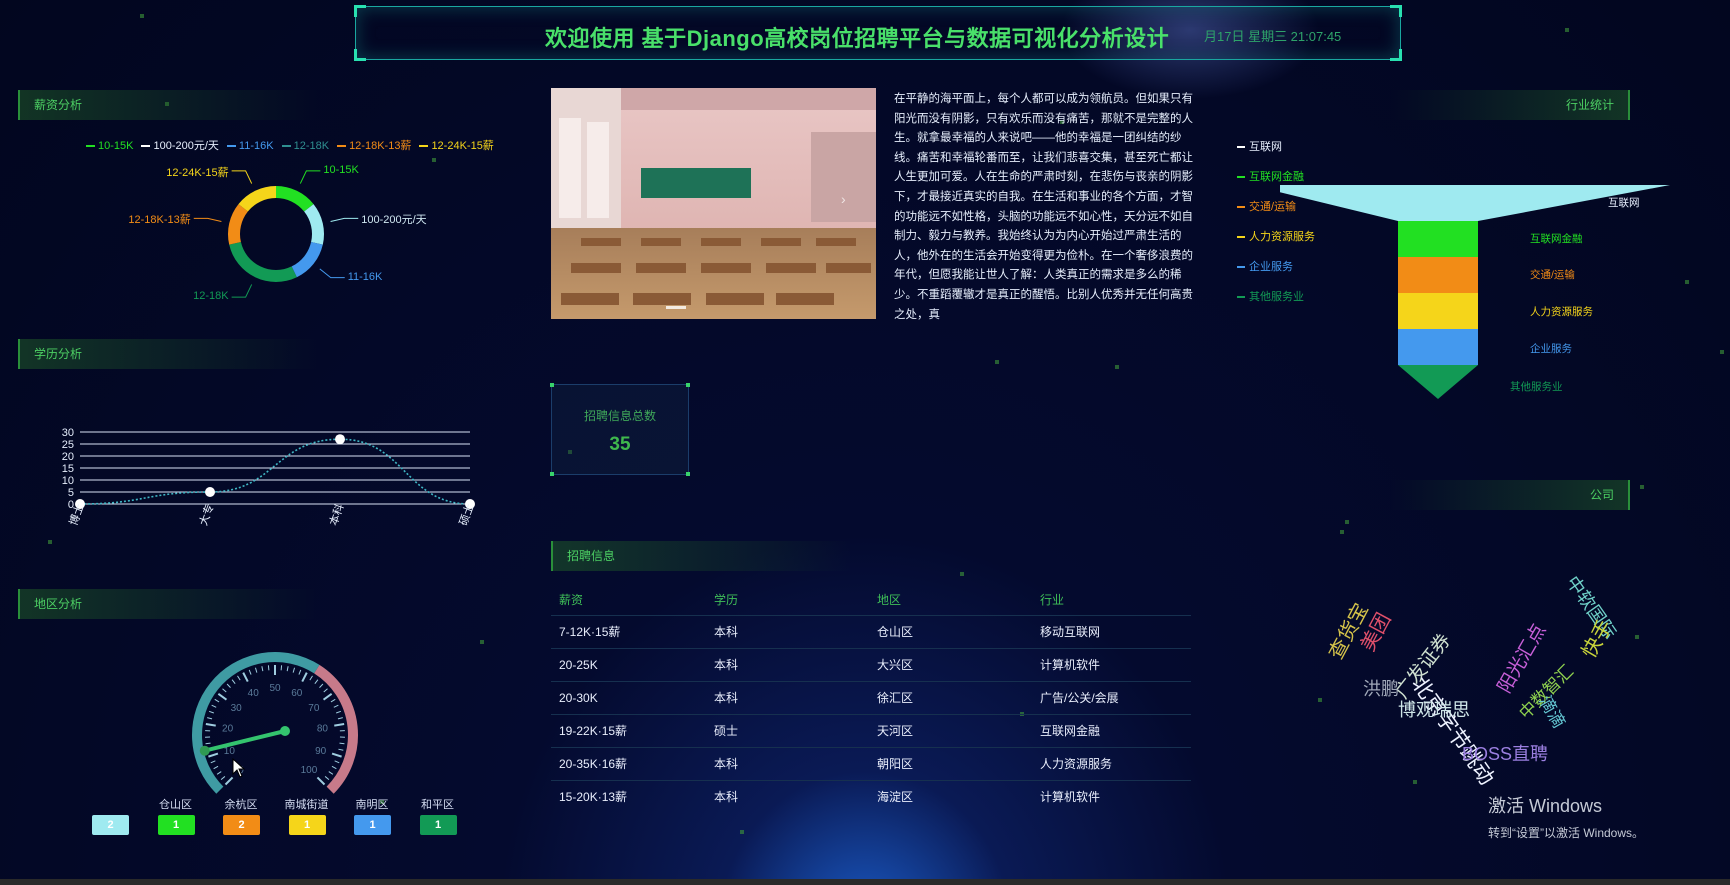 This screenshot has height=885, width=1730. What do you see at coordinates (340, 439) in the screenshot?
I see `education-point` at bounding box center [340, 439].